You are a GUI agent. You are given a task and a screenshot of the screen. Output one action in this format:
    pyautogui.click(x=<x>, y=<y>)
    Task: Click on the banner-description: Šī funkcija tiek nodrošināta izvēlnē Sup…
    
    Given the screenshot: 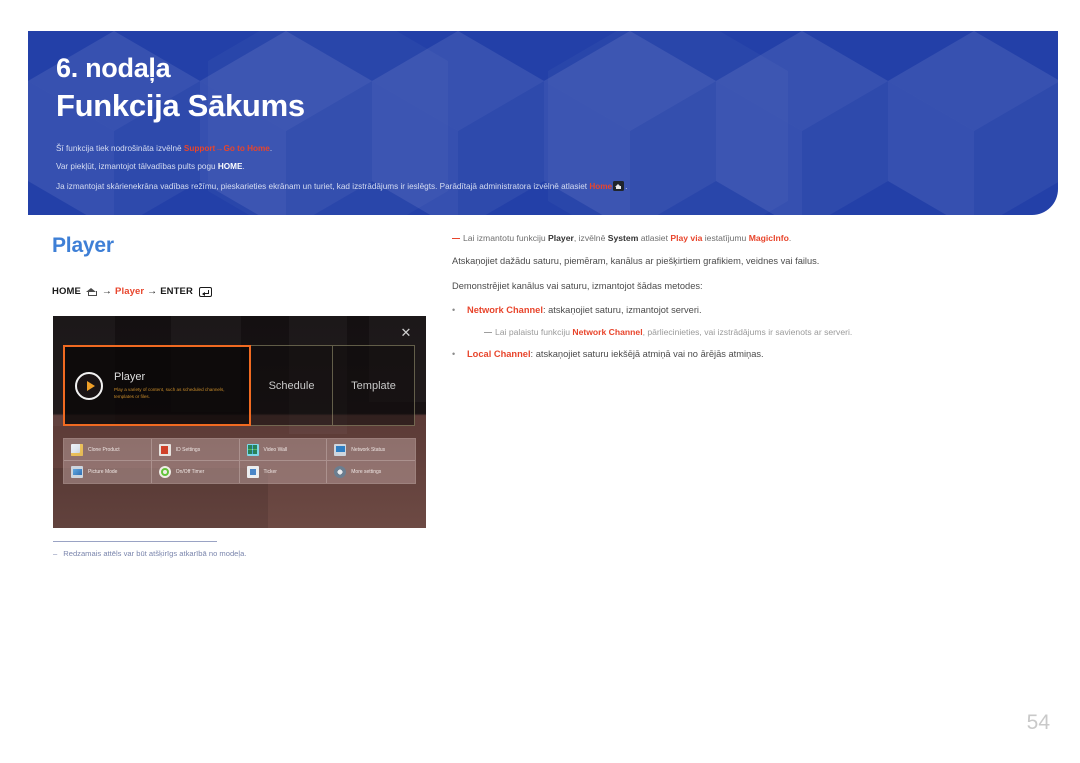 What is the action you would take?
    pyautogui.click(x=557, y=168)
    